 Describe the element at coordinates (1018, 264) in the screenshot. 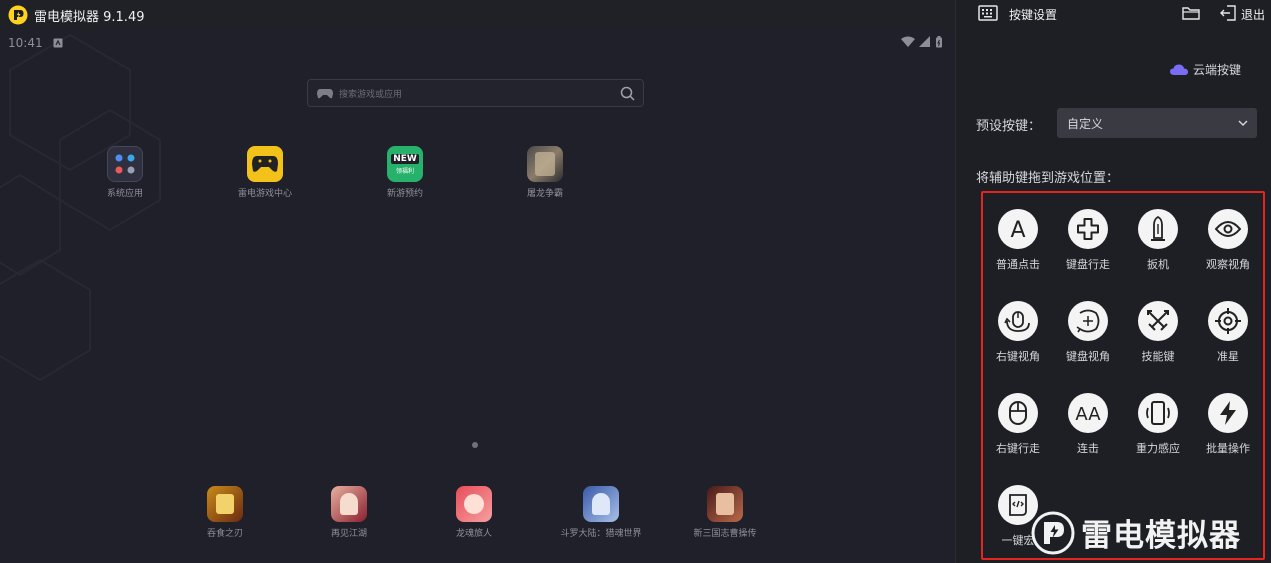

I see `key-label: 普通点击` at that location.